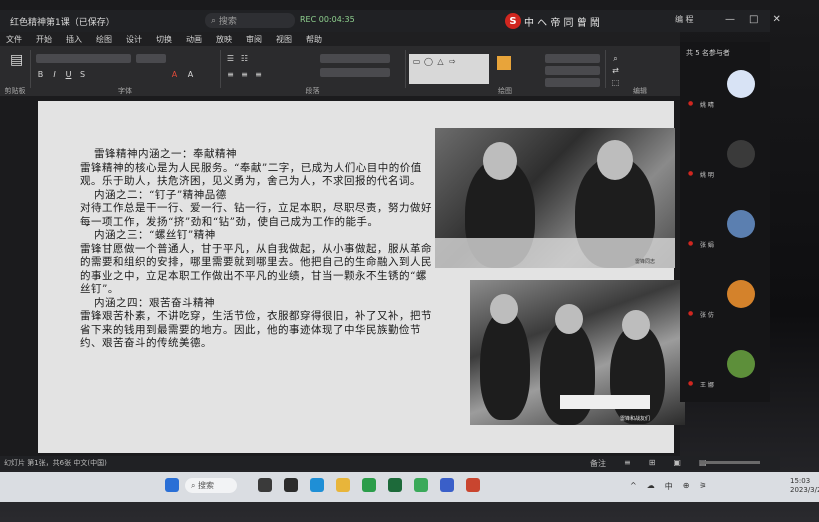 The height and width of the screenshot is (522, 819). I want to click on volume-icon: ⚞, so click(702, 486).